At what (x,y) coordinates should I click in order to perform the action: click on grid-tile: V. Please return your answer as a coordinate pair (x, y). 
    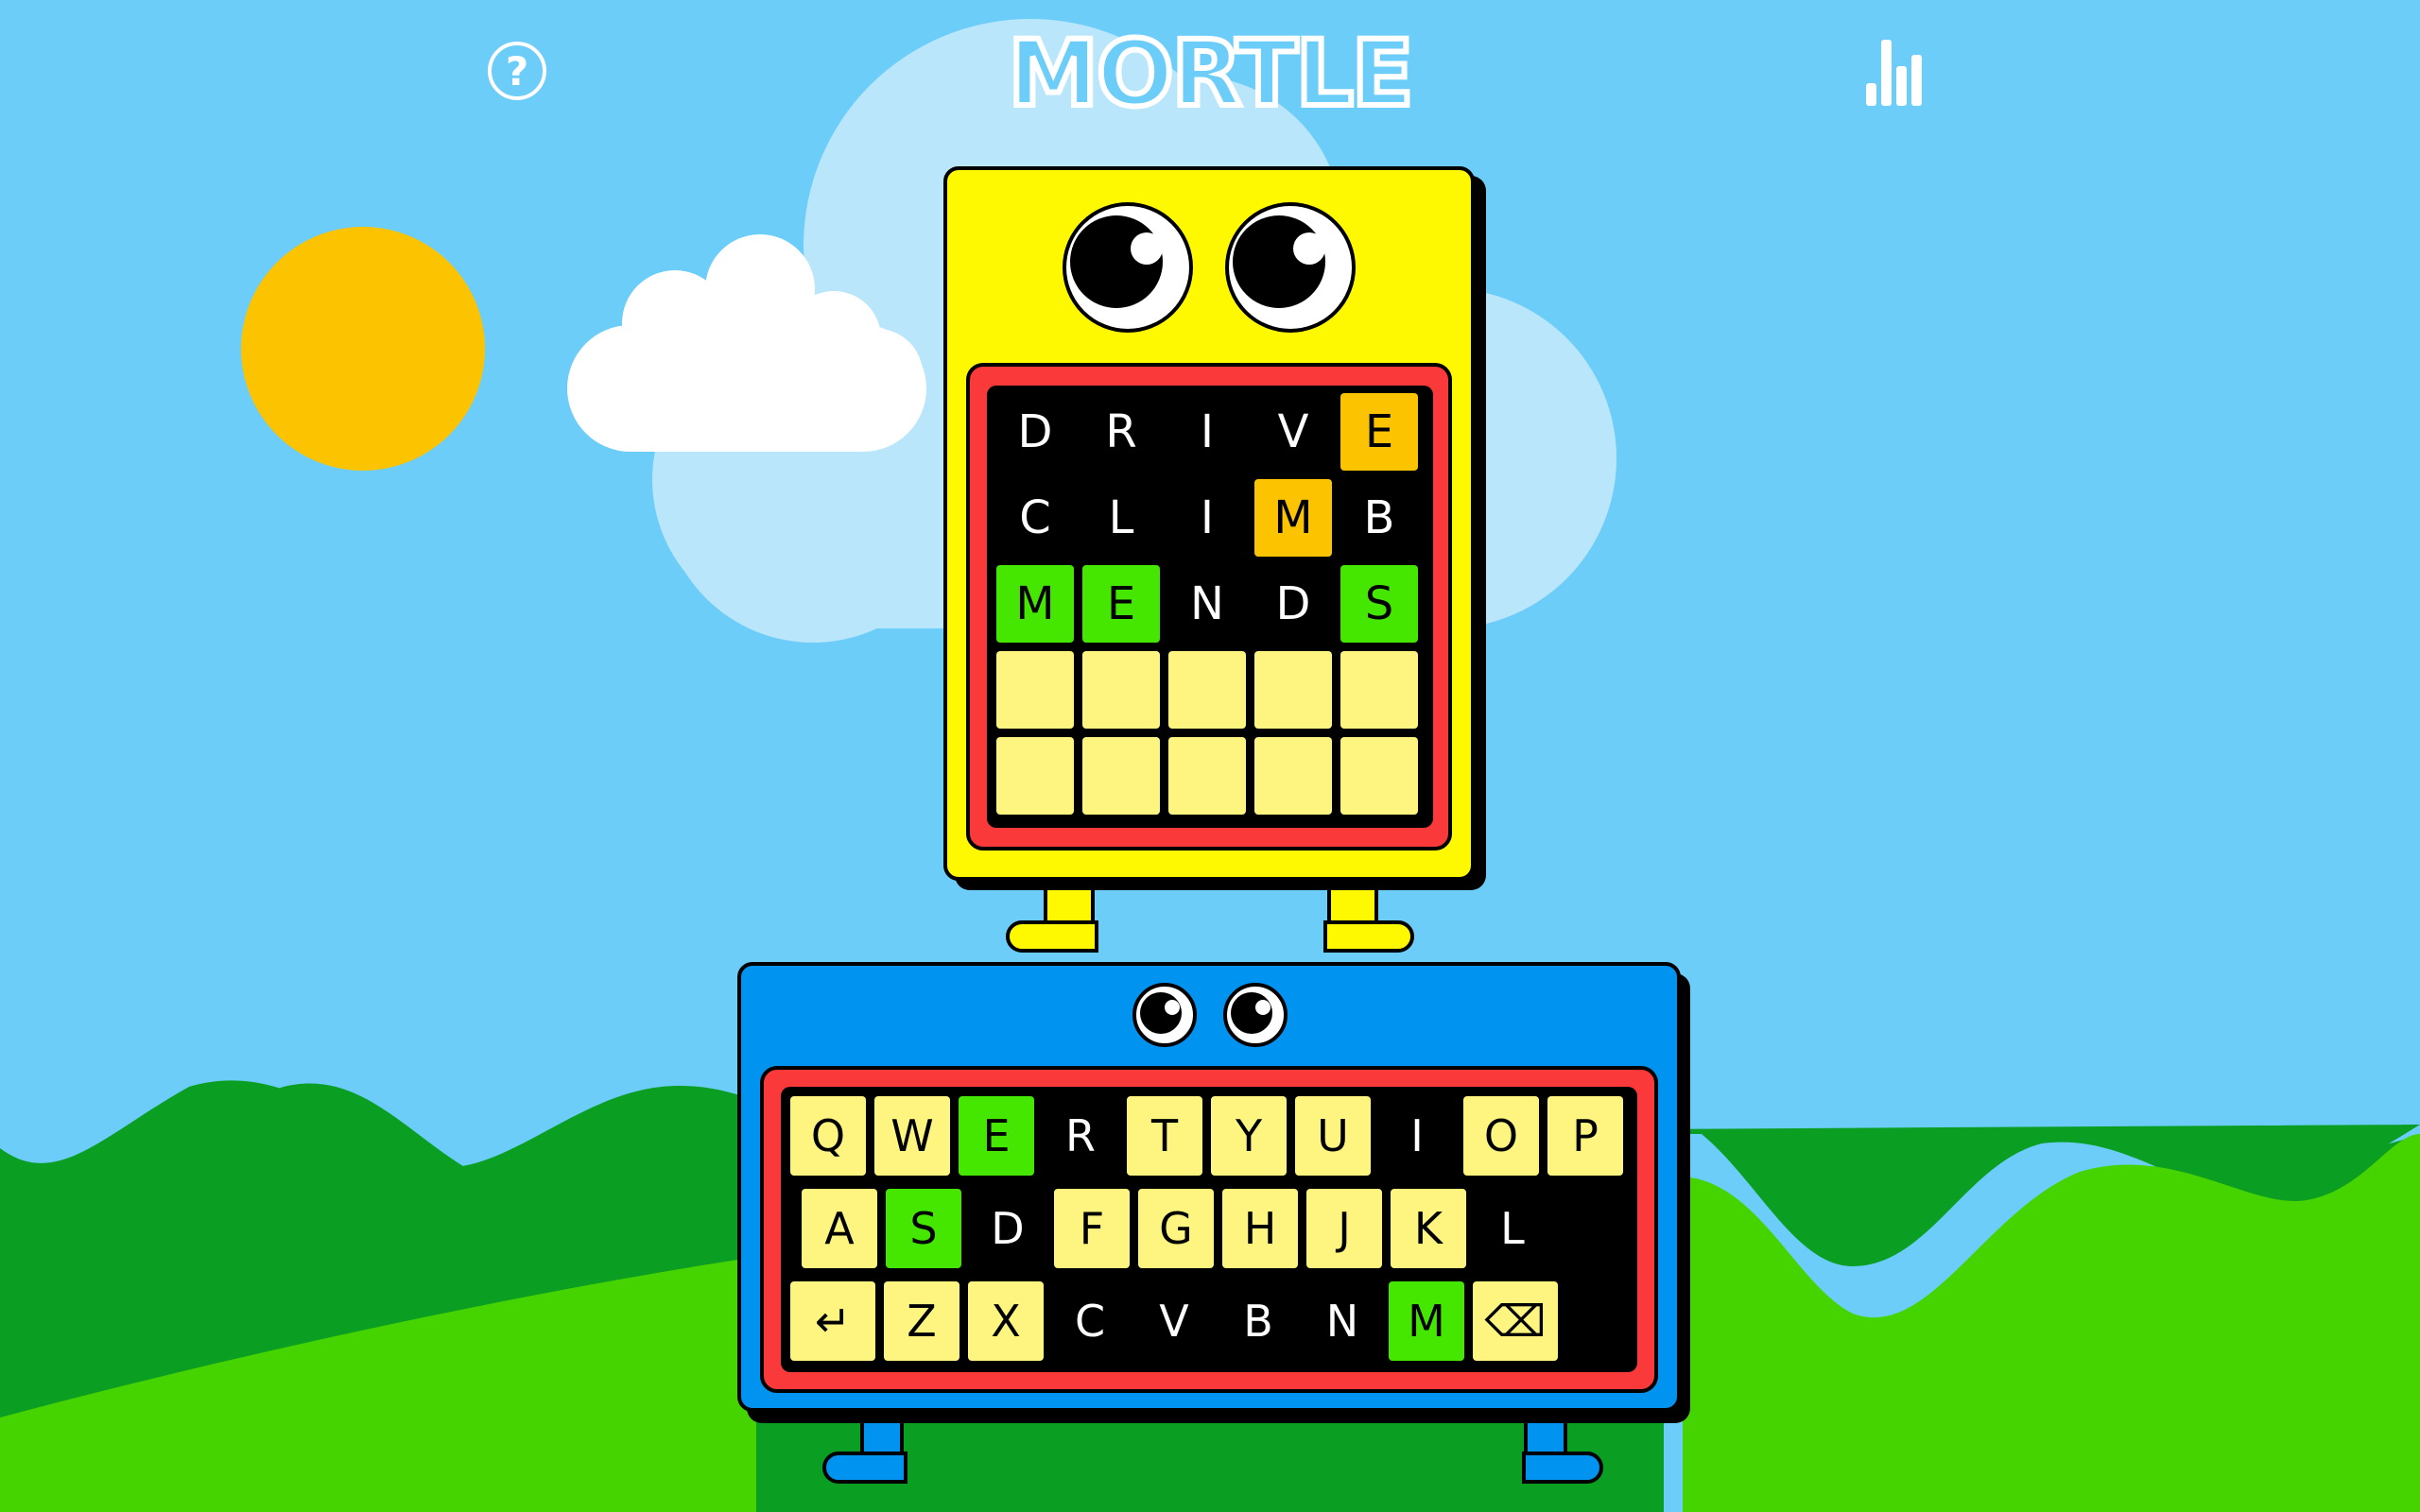
    Looking at the image, I should click on (1293, 432).